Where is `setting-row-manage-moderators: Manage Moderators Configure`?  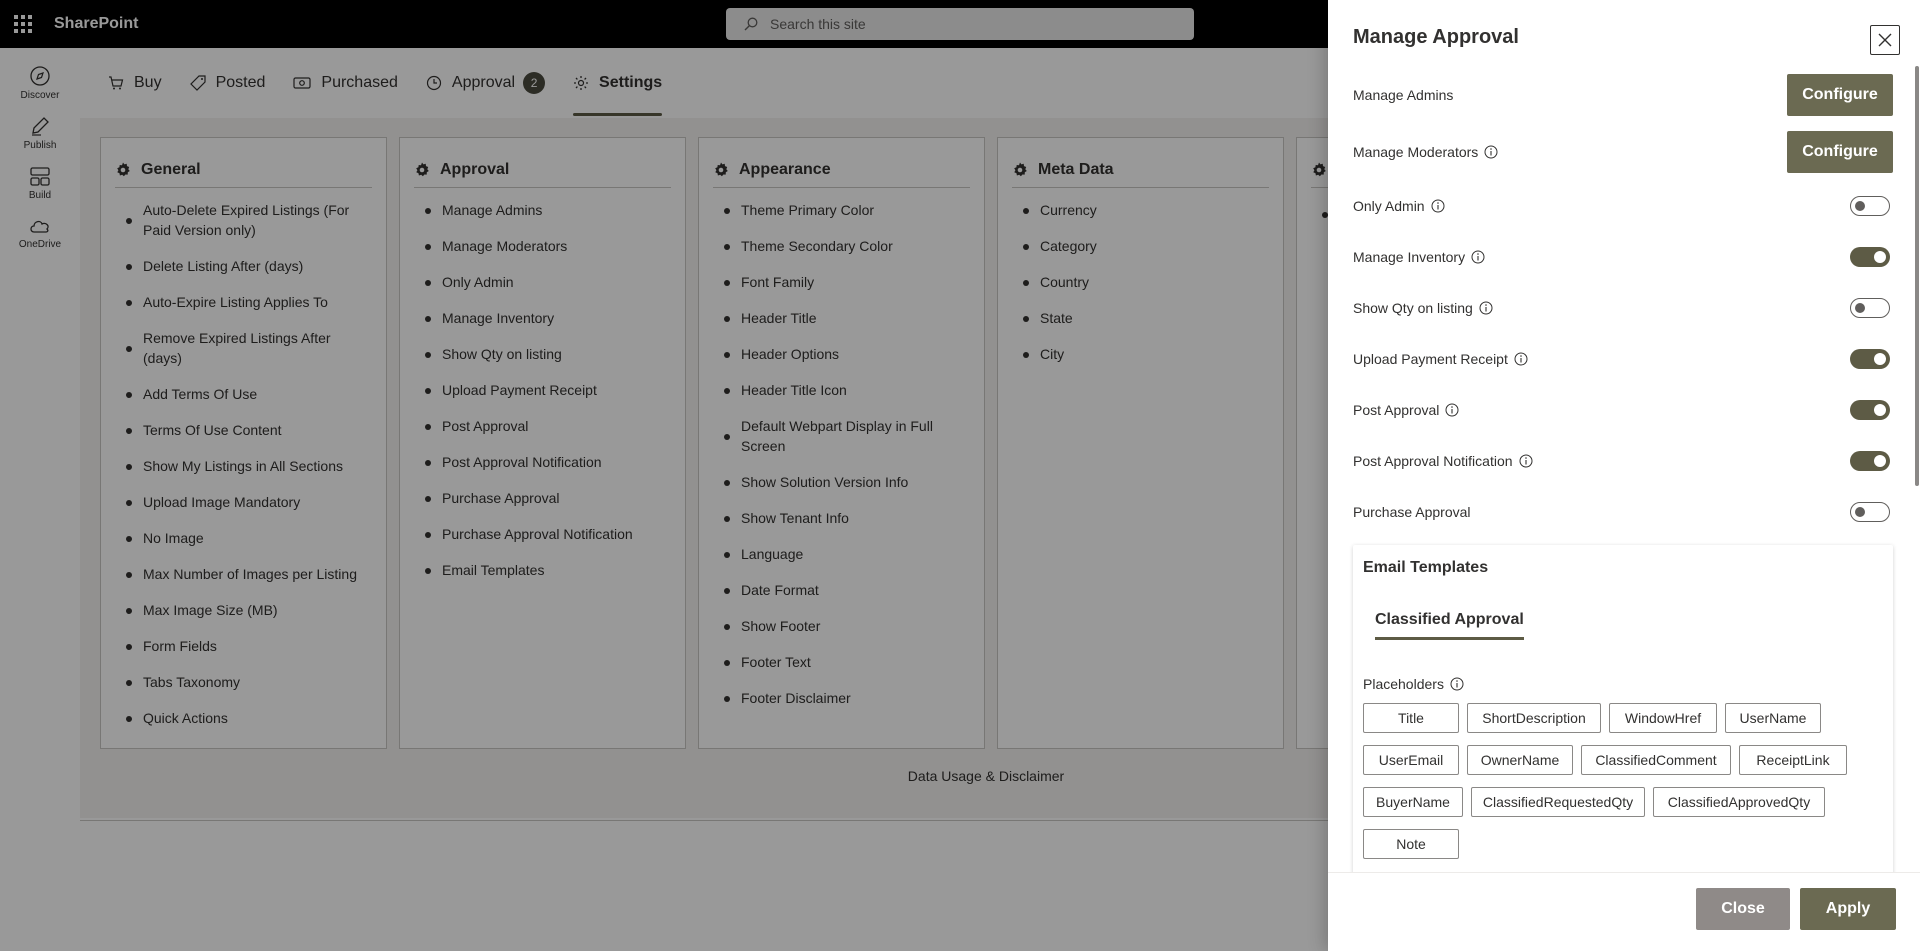
setting-row-manage-moderators: Manage Moderators Configure is located at coordinates (1623, 152).